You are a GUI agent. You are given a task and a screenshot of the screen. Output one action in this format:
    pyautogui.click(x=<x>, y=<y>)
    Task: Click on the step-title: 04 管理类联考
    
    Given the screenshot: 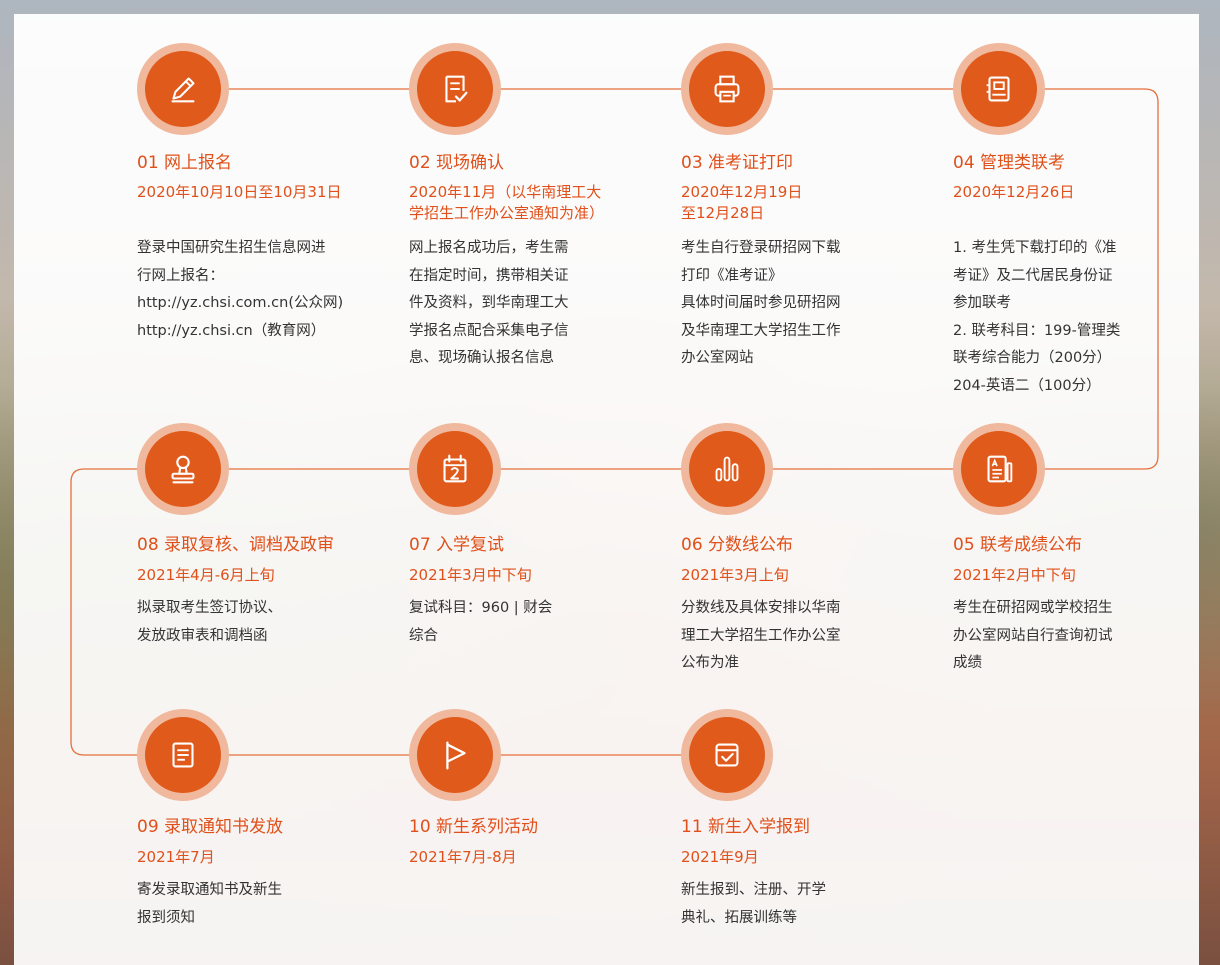 What is the action you would take?
    pyautogui.click(x=1009, y=163)
    